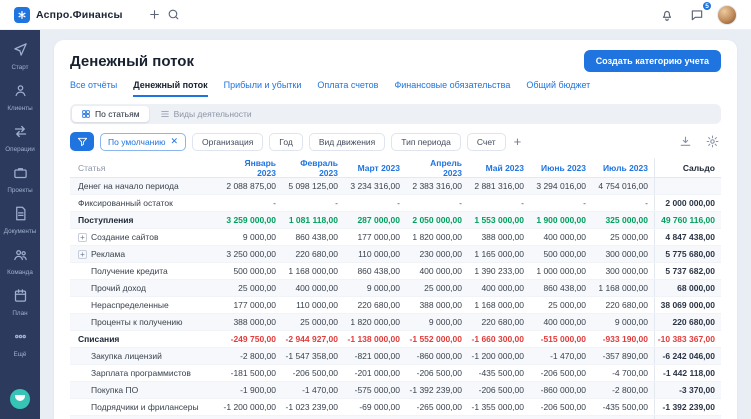  I want to click on value-cell: 5 098 125,00, so click(313, 186).